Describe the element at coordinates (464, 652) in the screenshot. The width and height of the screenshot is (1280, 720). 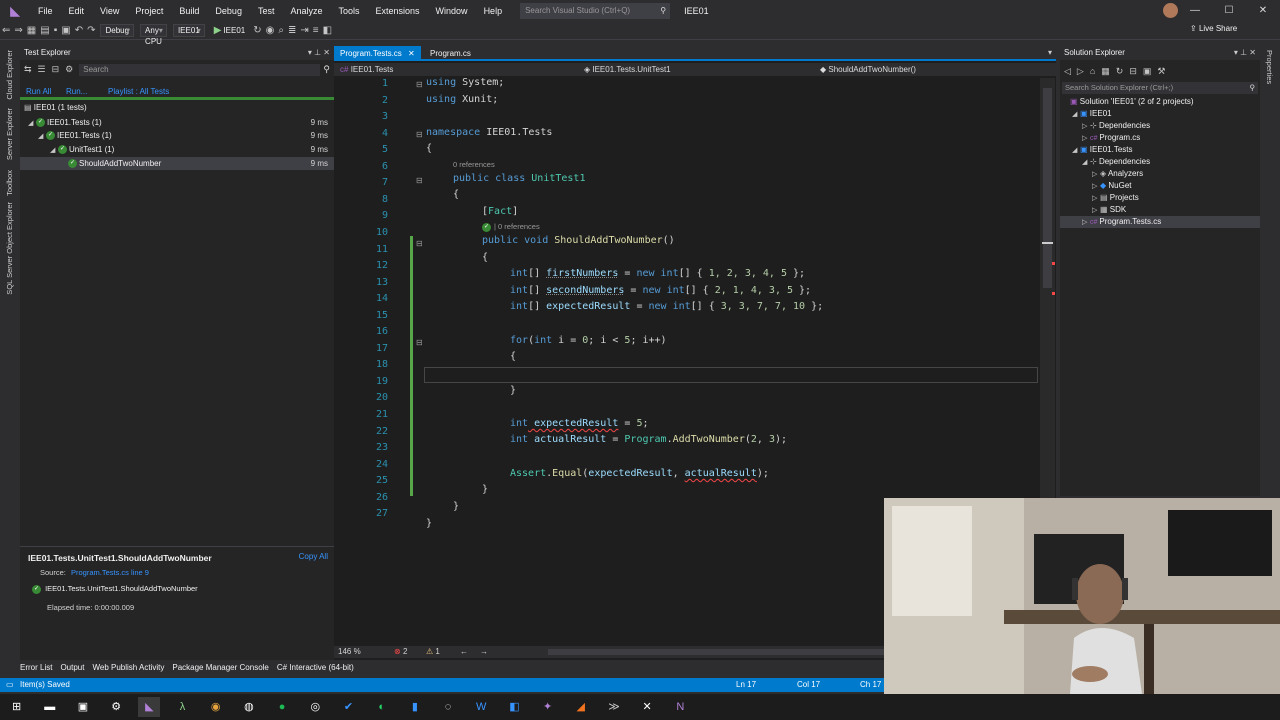
I see `nav-back-icon: ←` at that location.